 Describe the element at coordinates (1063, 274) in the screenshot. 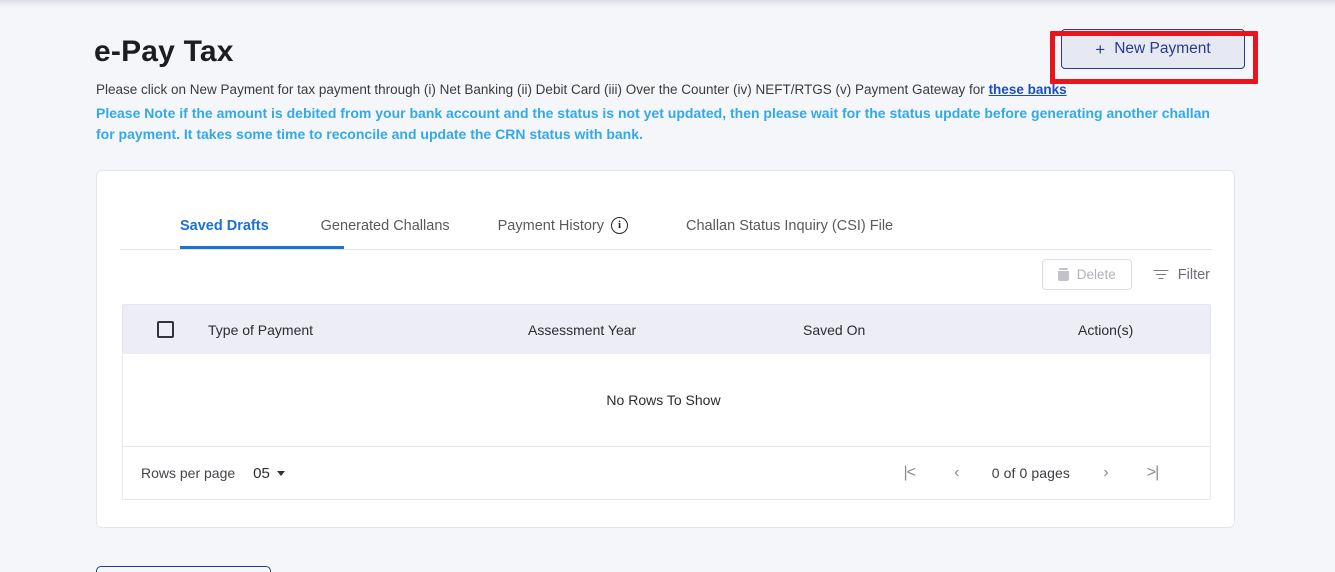

I see `trash-icon` at that location.